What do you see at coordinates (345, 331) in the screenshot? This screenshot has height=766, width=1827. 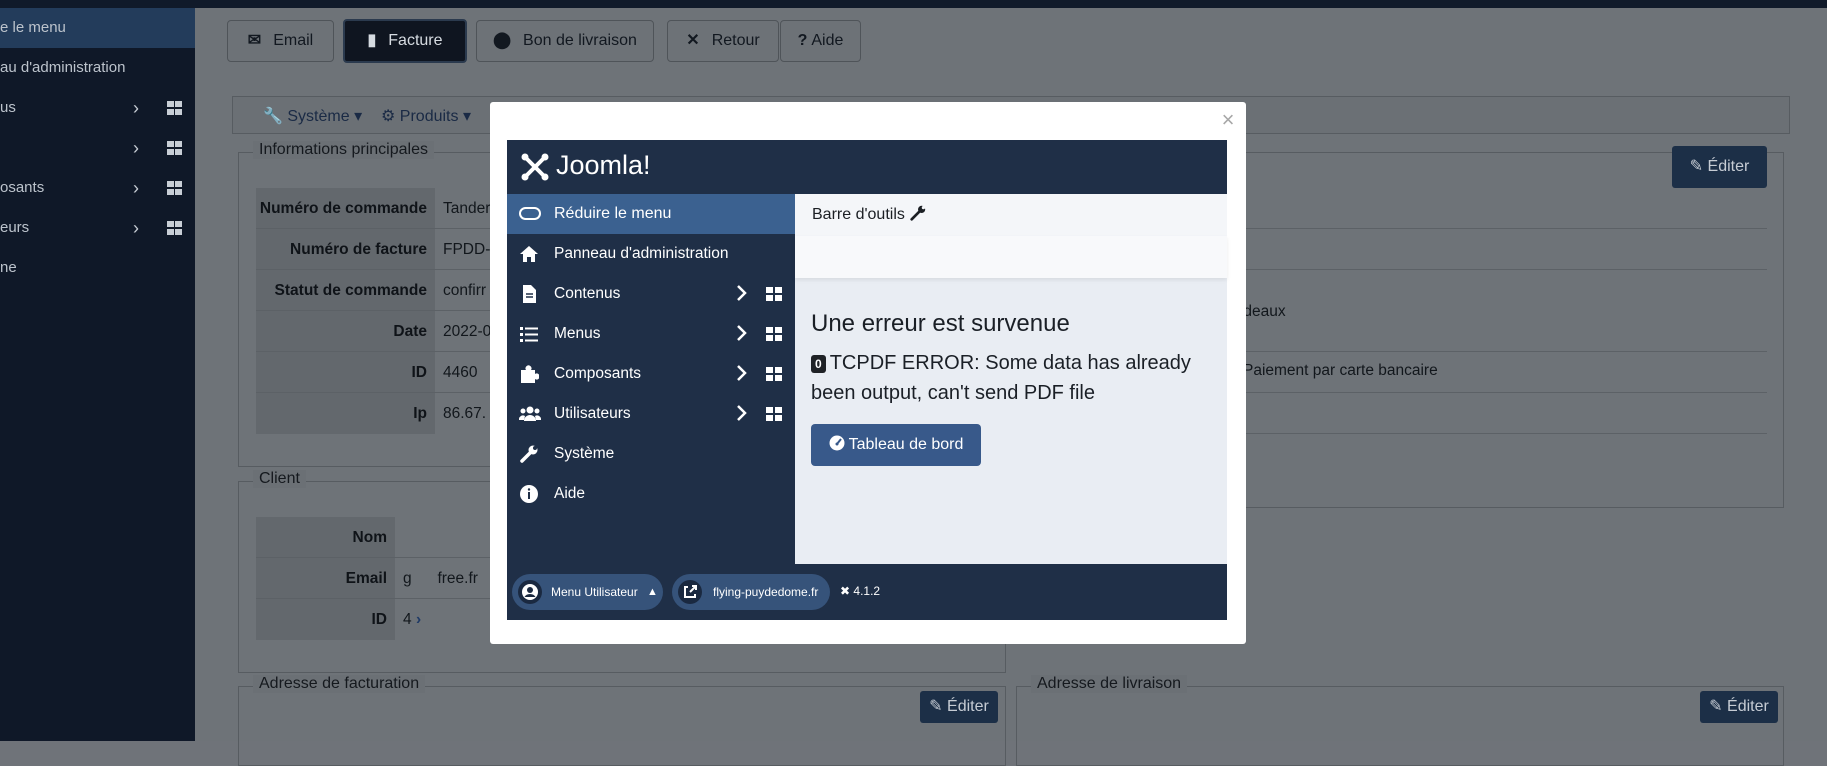 I see `table-row-label: Date` at bounding box center [345, 331].